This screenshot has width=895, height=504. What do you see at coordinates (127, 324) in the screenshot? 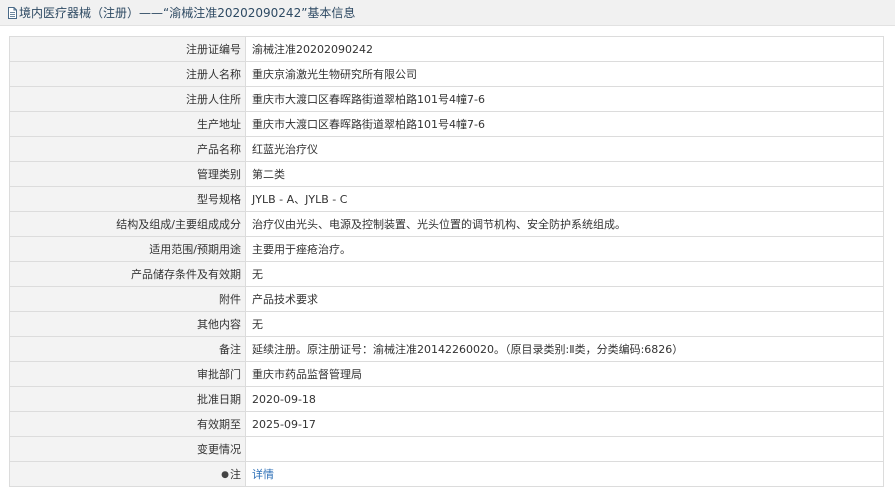
I see `field-label: 其他内容` at bounding box center [127, 324].